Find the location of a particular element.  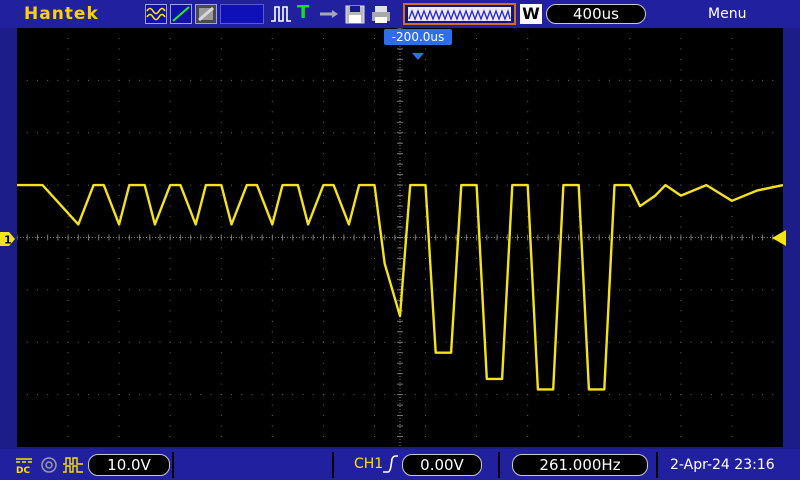

trigger-level-readout: 0.00V is located at coordinates (442, 465).